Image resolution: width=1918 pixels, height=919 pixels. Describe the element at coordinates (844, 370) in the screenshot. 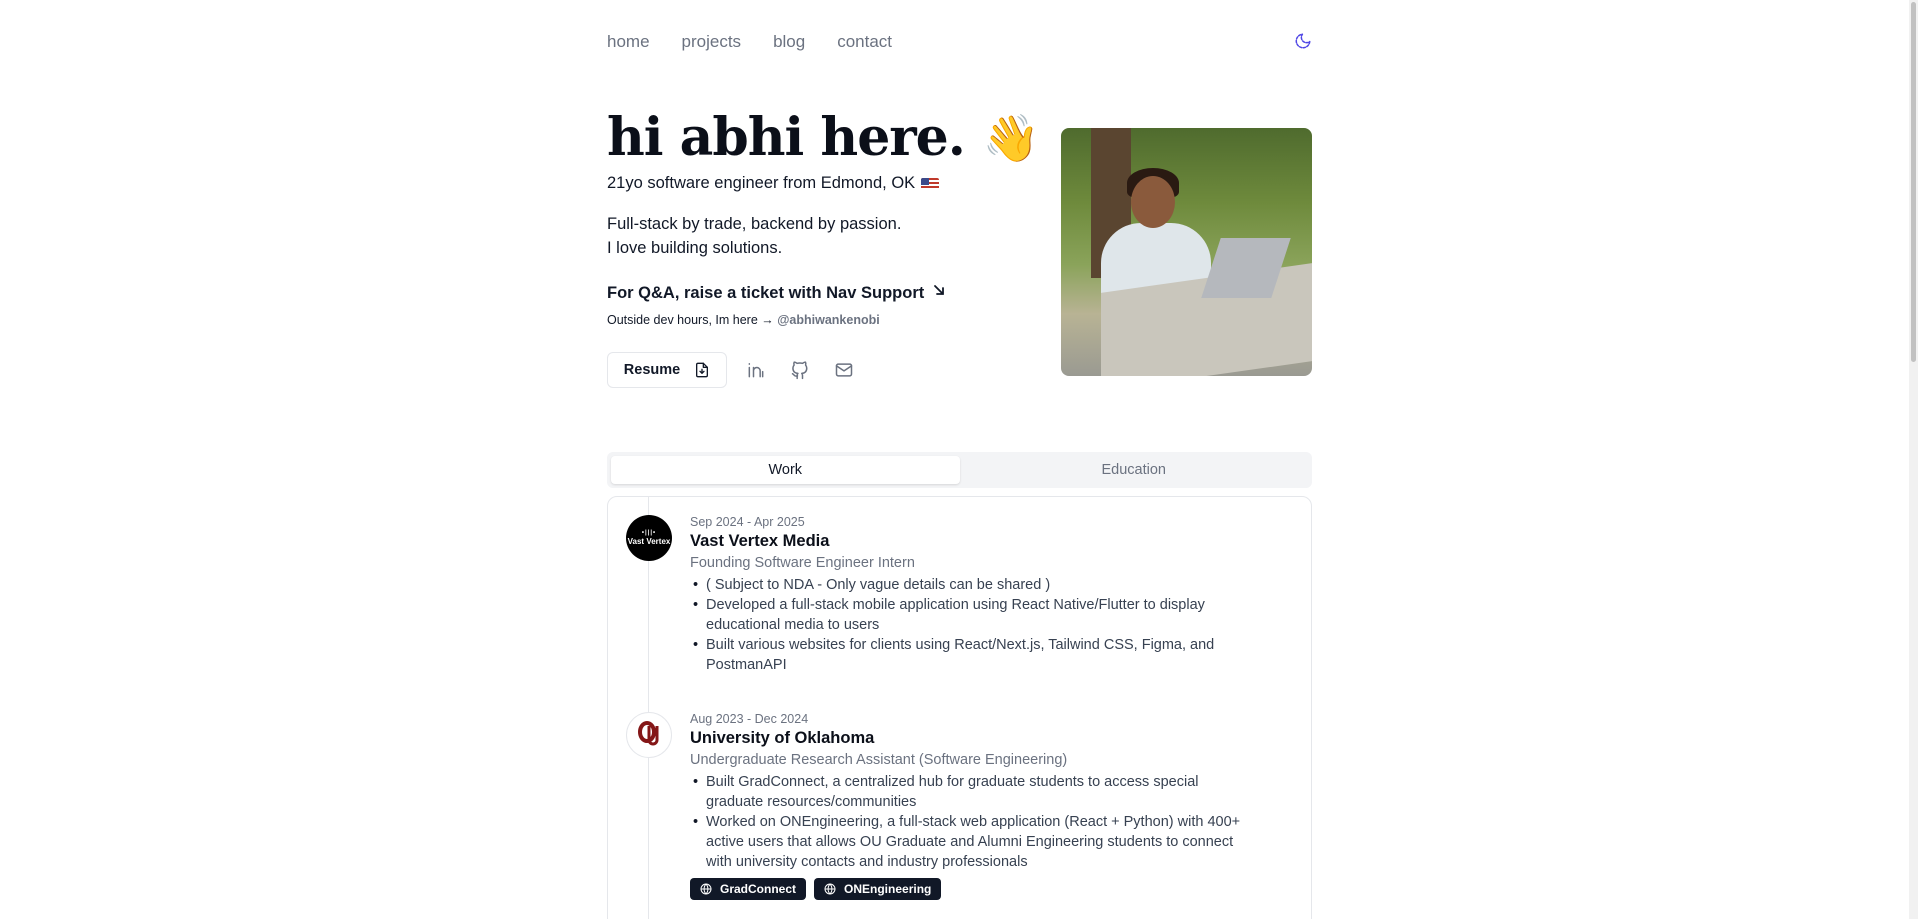

I see `mail-icon` at that location.